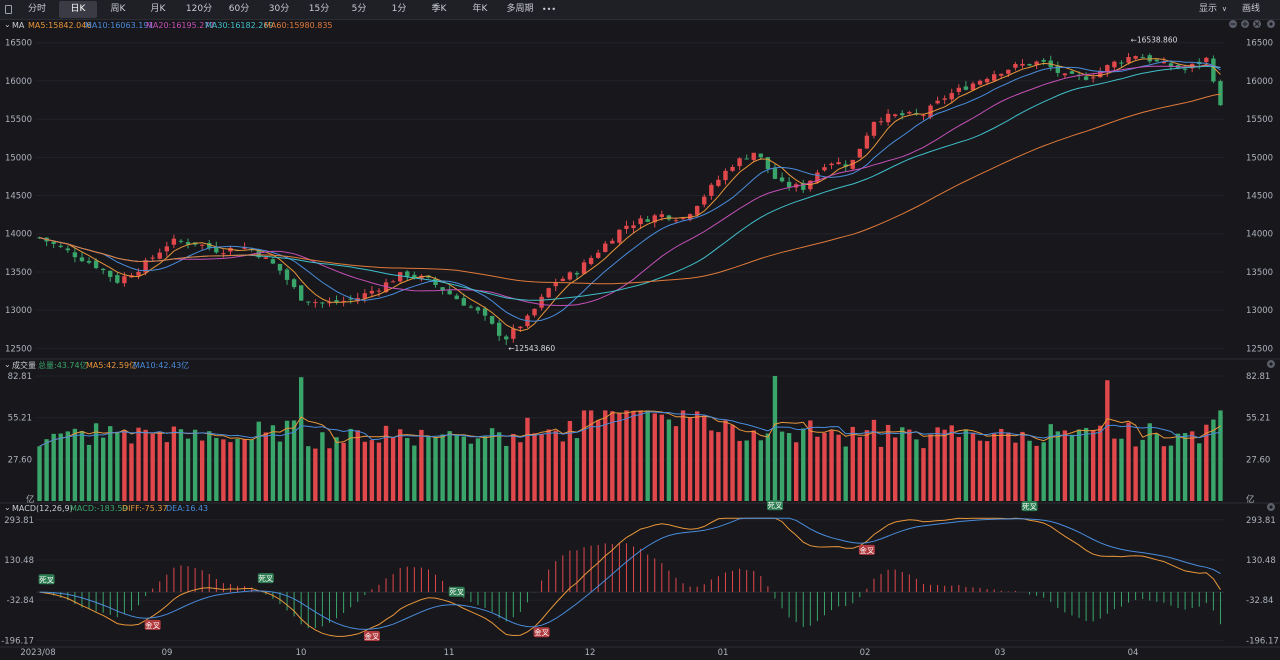  I want to click on display-label: 显示, so click(1207, 9).